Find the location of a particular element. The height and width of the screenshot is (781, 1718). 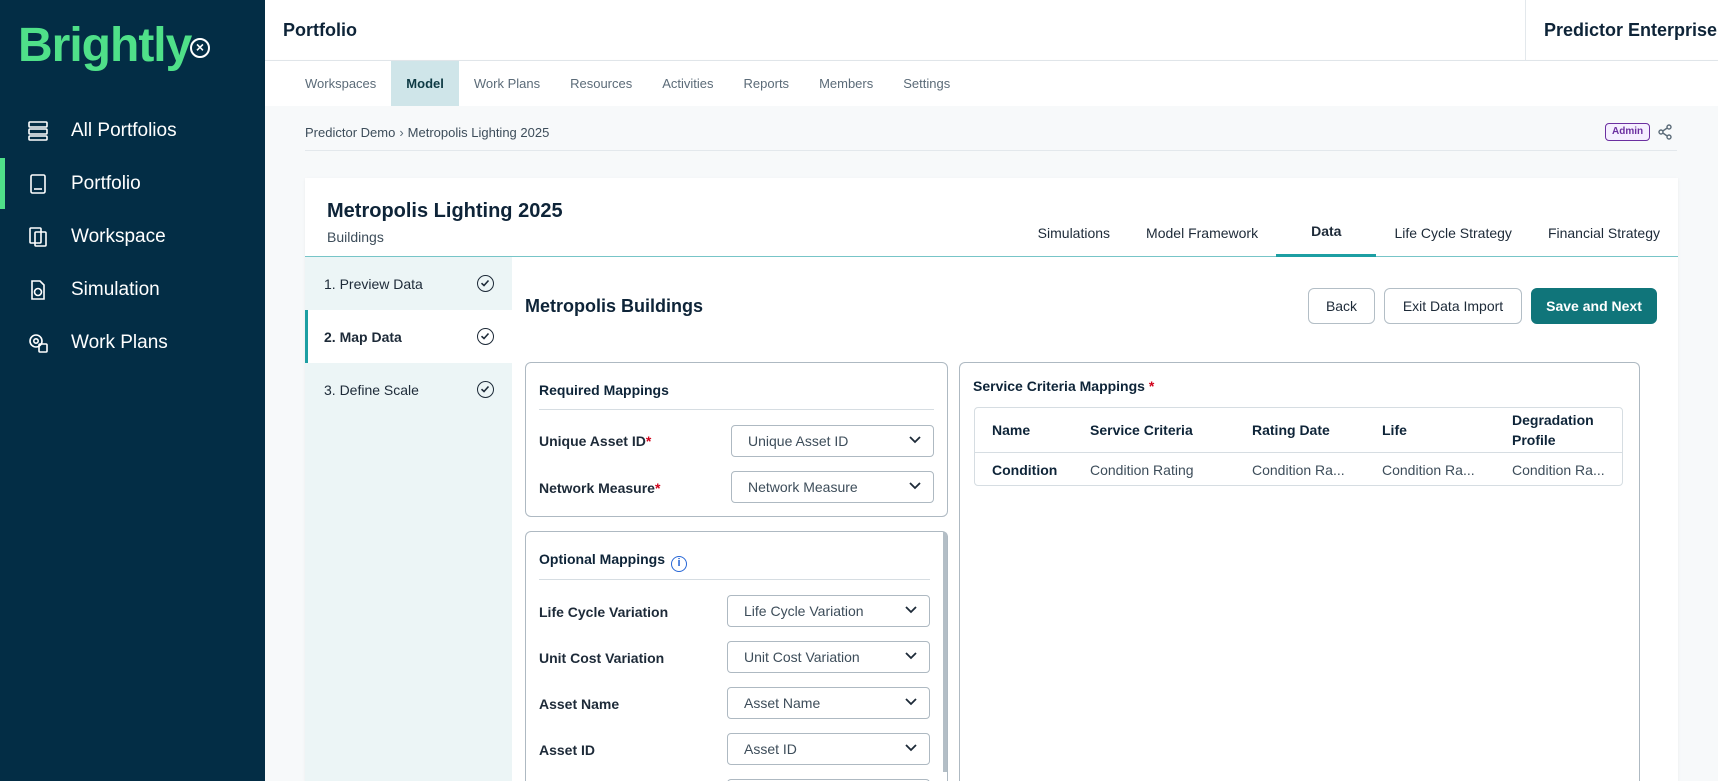

scrollbar is located at coordinates (945, 652).